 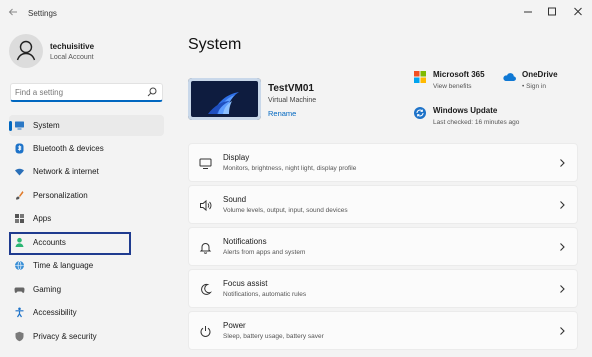 I want to click on title-bar: Settings, so click(x=296, y=15).